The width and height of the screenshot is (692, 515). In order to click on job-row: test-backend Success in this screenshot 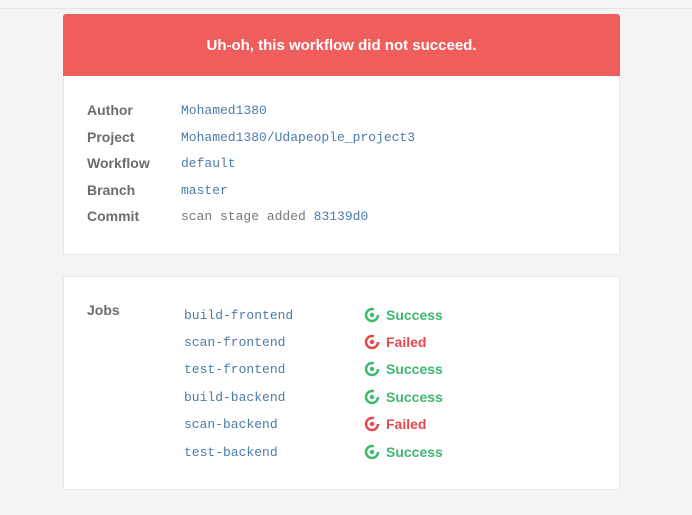, I will do `click(313, 452)`.